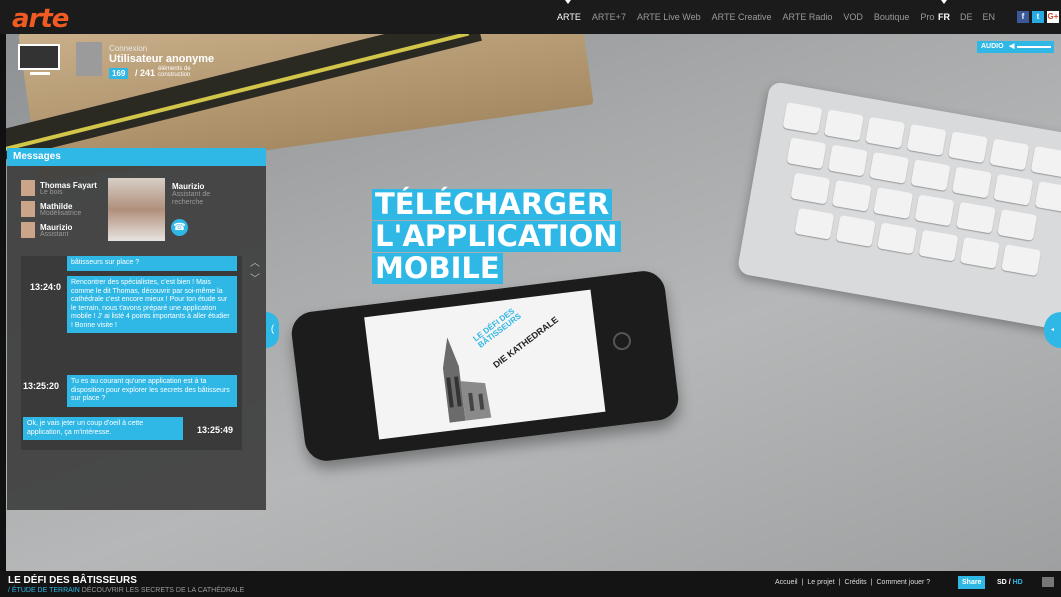  I want to click on chat-time: 13:25:49, so click(215, 430).